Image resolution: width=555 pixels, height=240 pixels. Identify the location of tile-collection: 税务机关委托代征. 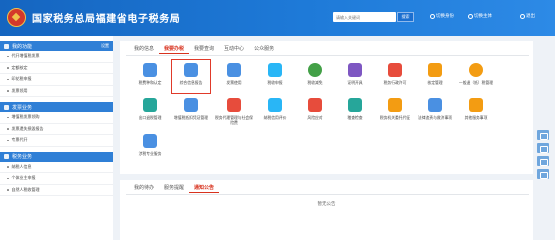
(395, 113).